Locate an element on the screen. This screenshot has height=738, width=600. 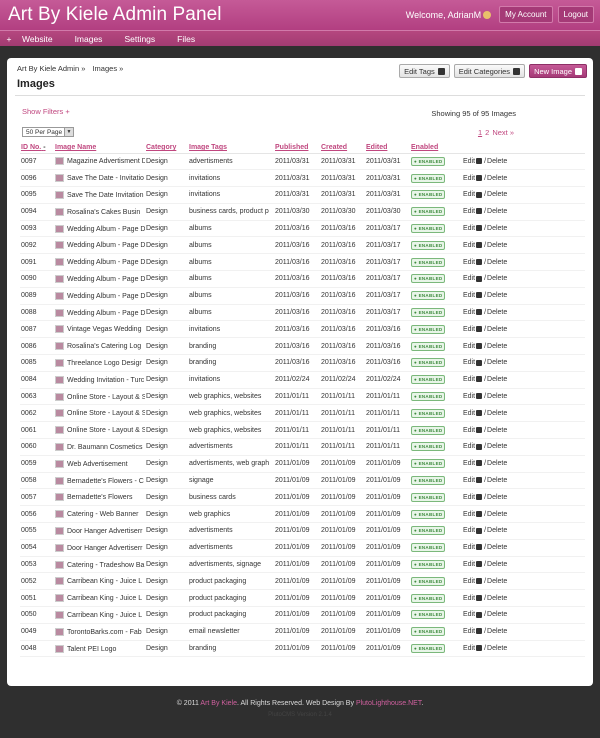
footer-designer-link: PlutoLighthouse.NET is located at coordinates (388, 703).